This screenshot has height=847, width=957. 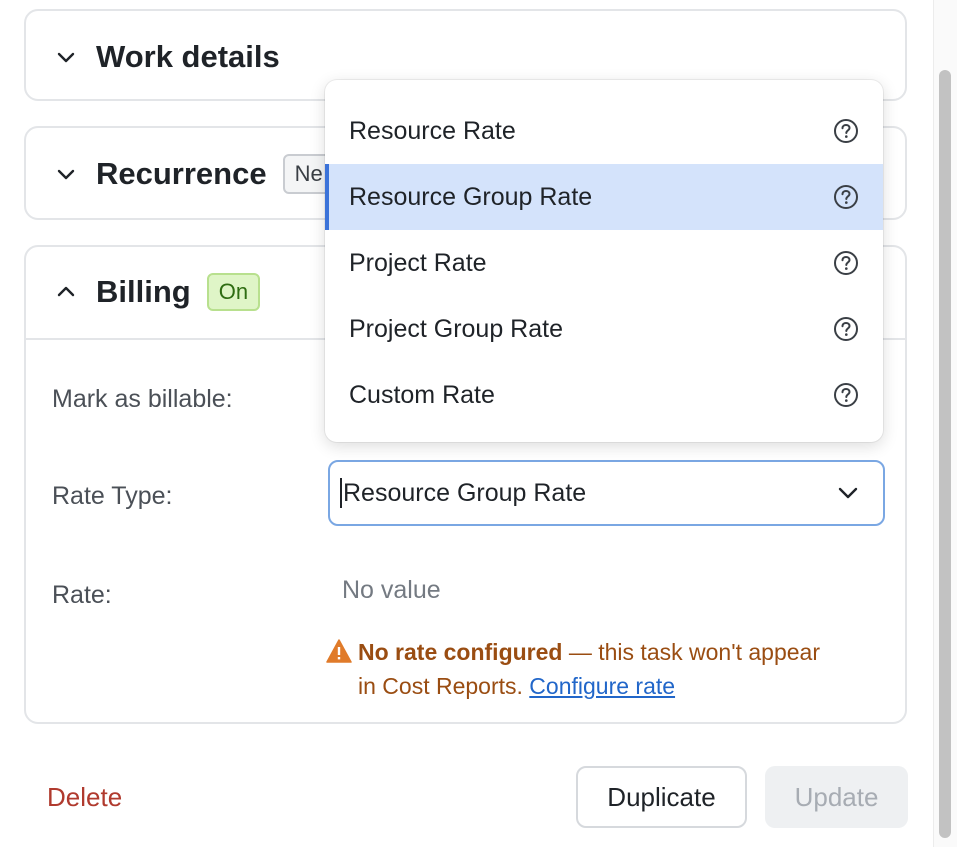 What do you see at coordinates (440, 686) in the screenshot?
I see `warning-text-2: in Cost Reports.` at bounding box center [440, 686].